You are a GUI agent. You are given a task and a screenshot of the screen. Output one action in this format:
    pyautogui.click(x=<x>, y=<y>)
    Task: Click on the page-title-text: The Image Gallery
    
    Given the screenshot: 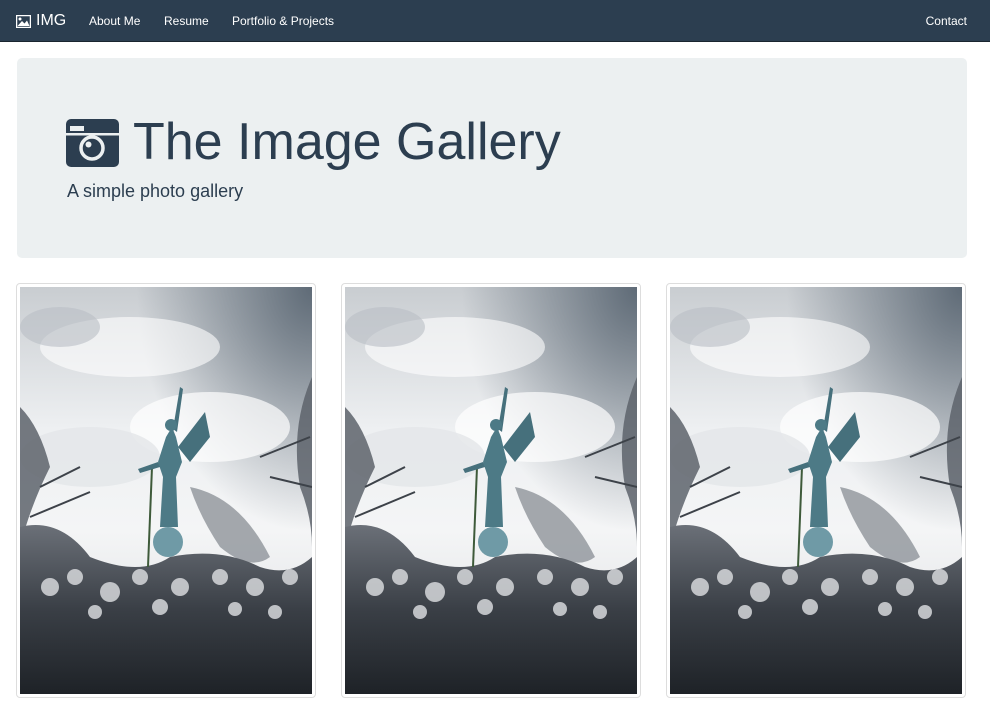 What is the action you would take?
    pyautogui.click(x=347, y=142)
    